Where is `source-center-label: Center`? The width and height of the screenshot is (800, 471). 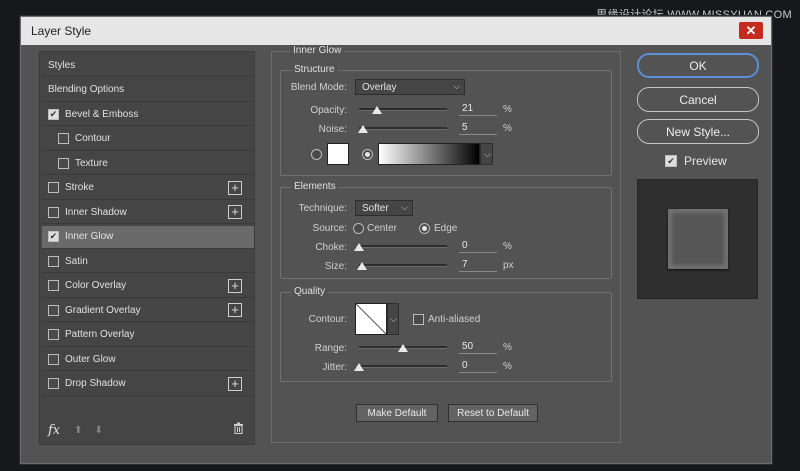
source-center-label: Center is located at coordinates (382, 228).